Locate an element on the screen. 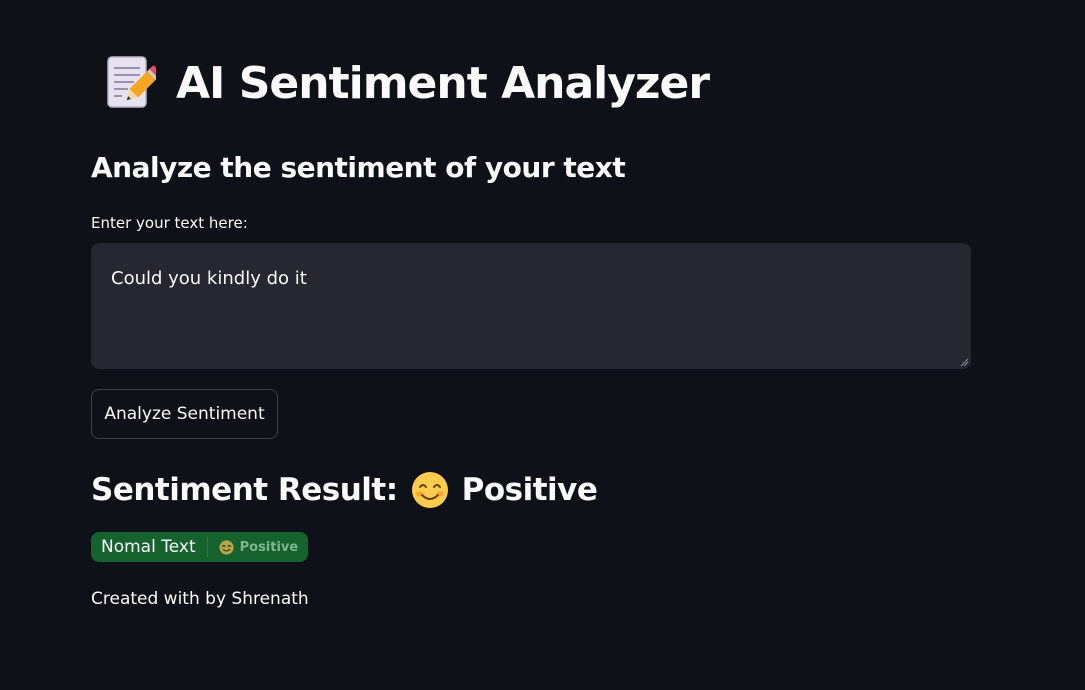 The image size is (1085, 690). page-title: AI Sentiment Analyzer is located at coordinates (407, 84).